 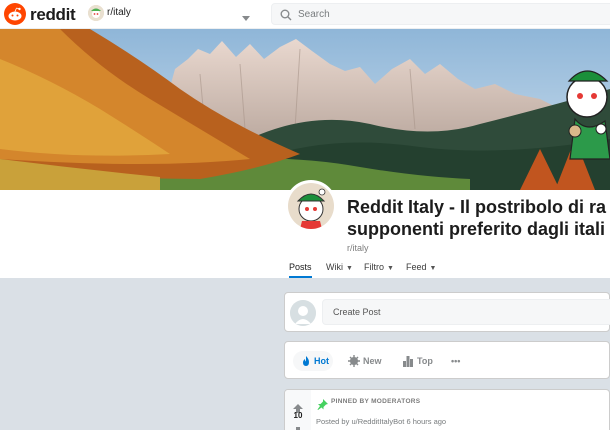 What do you see at coordinates (354, 361) in the screenshot?
I see `sparkle-icon` at bounding box center [354, 361].